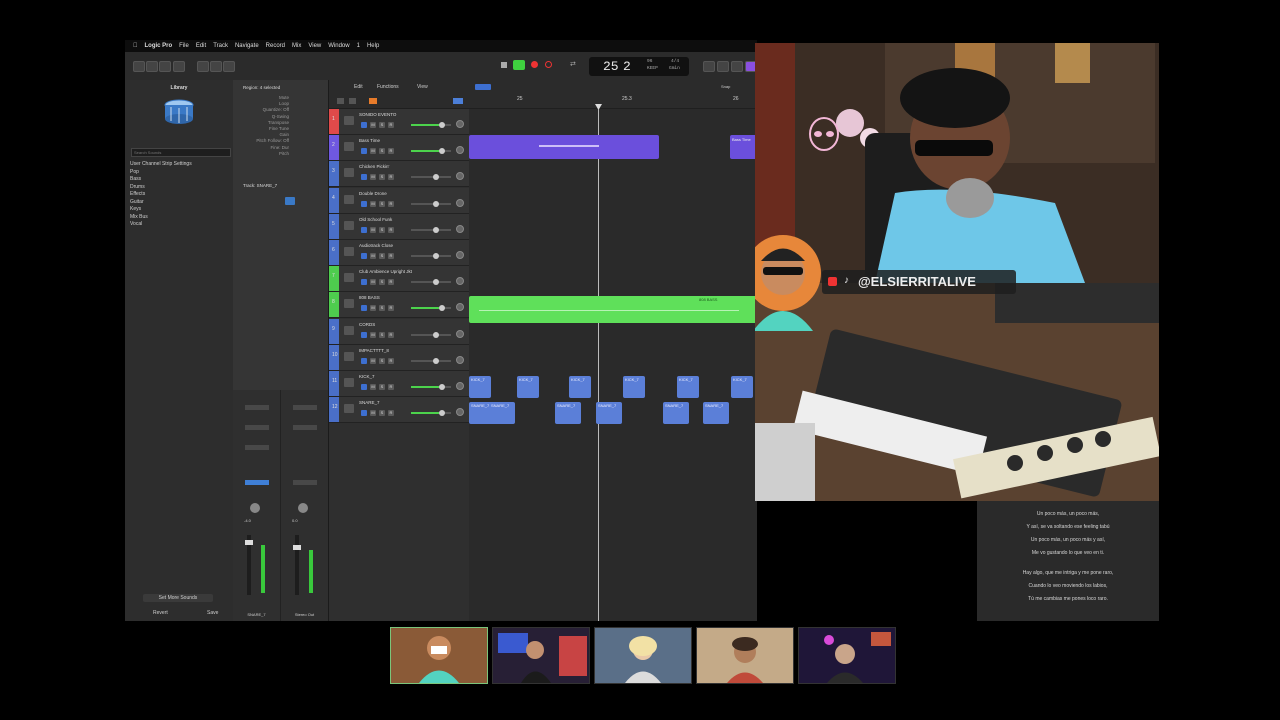 The width and height of the screenshot is (1280, 720). I want to click on track-header: 8 808 BASS M S R, so click(399, 305).